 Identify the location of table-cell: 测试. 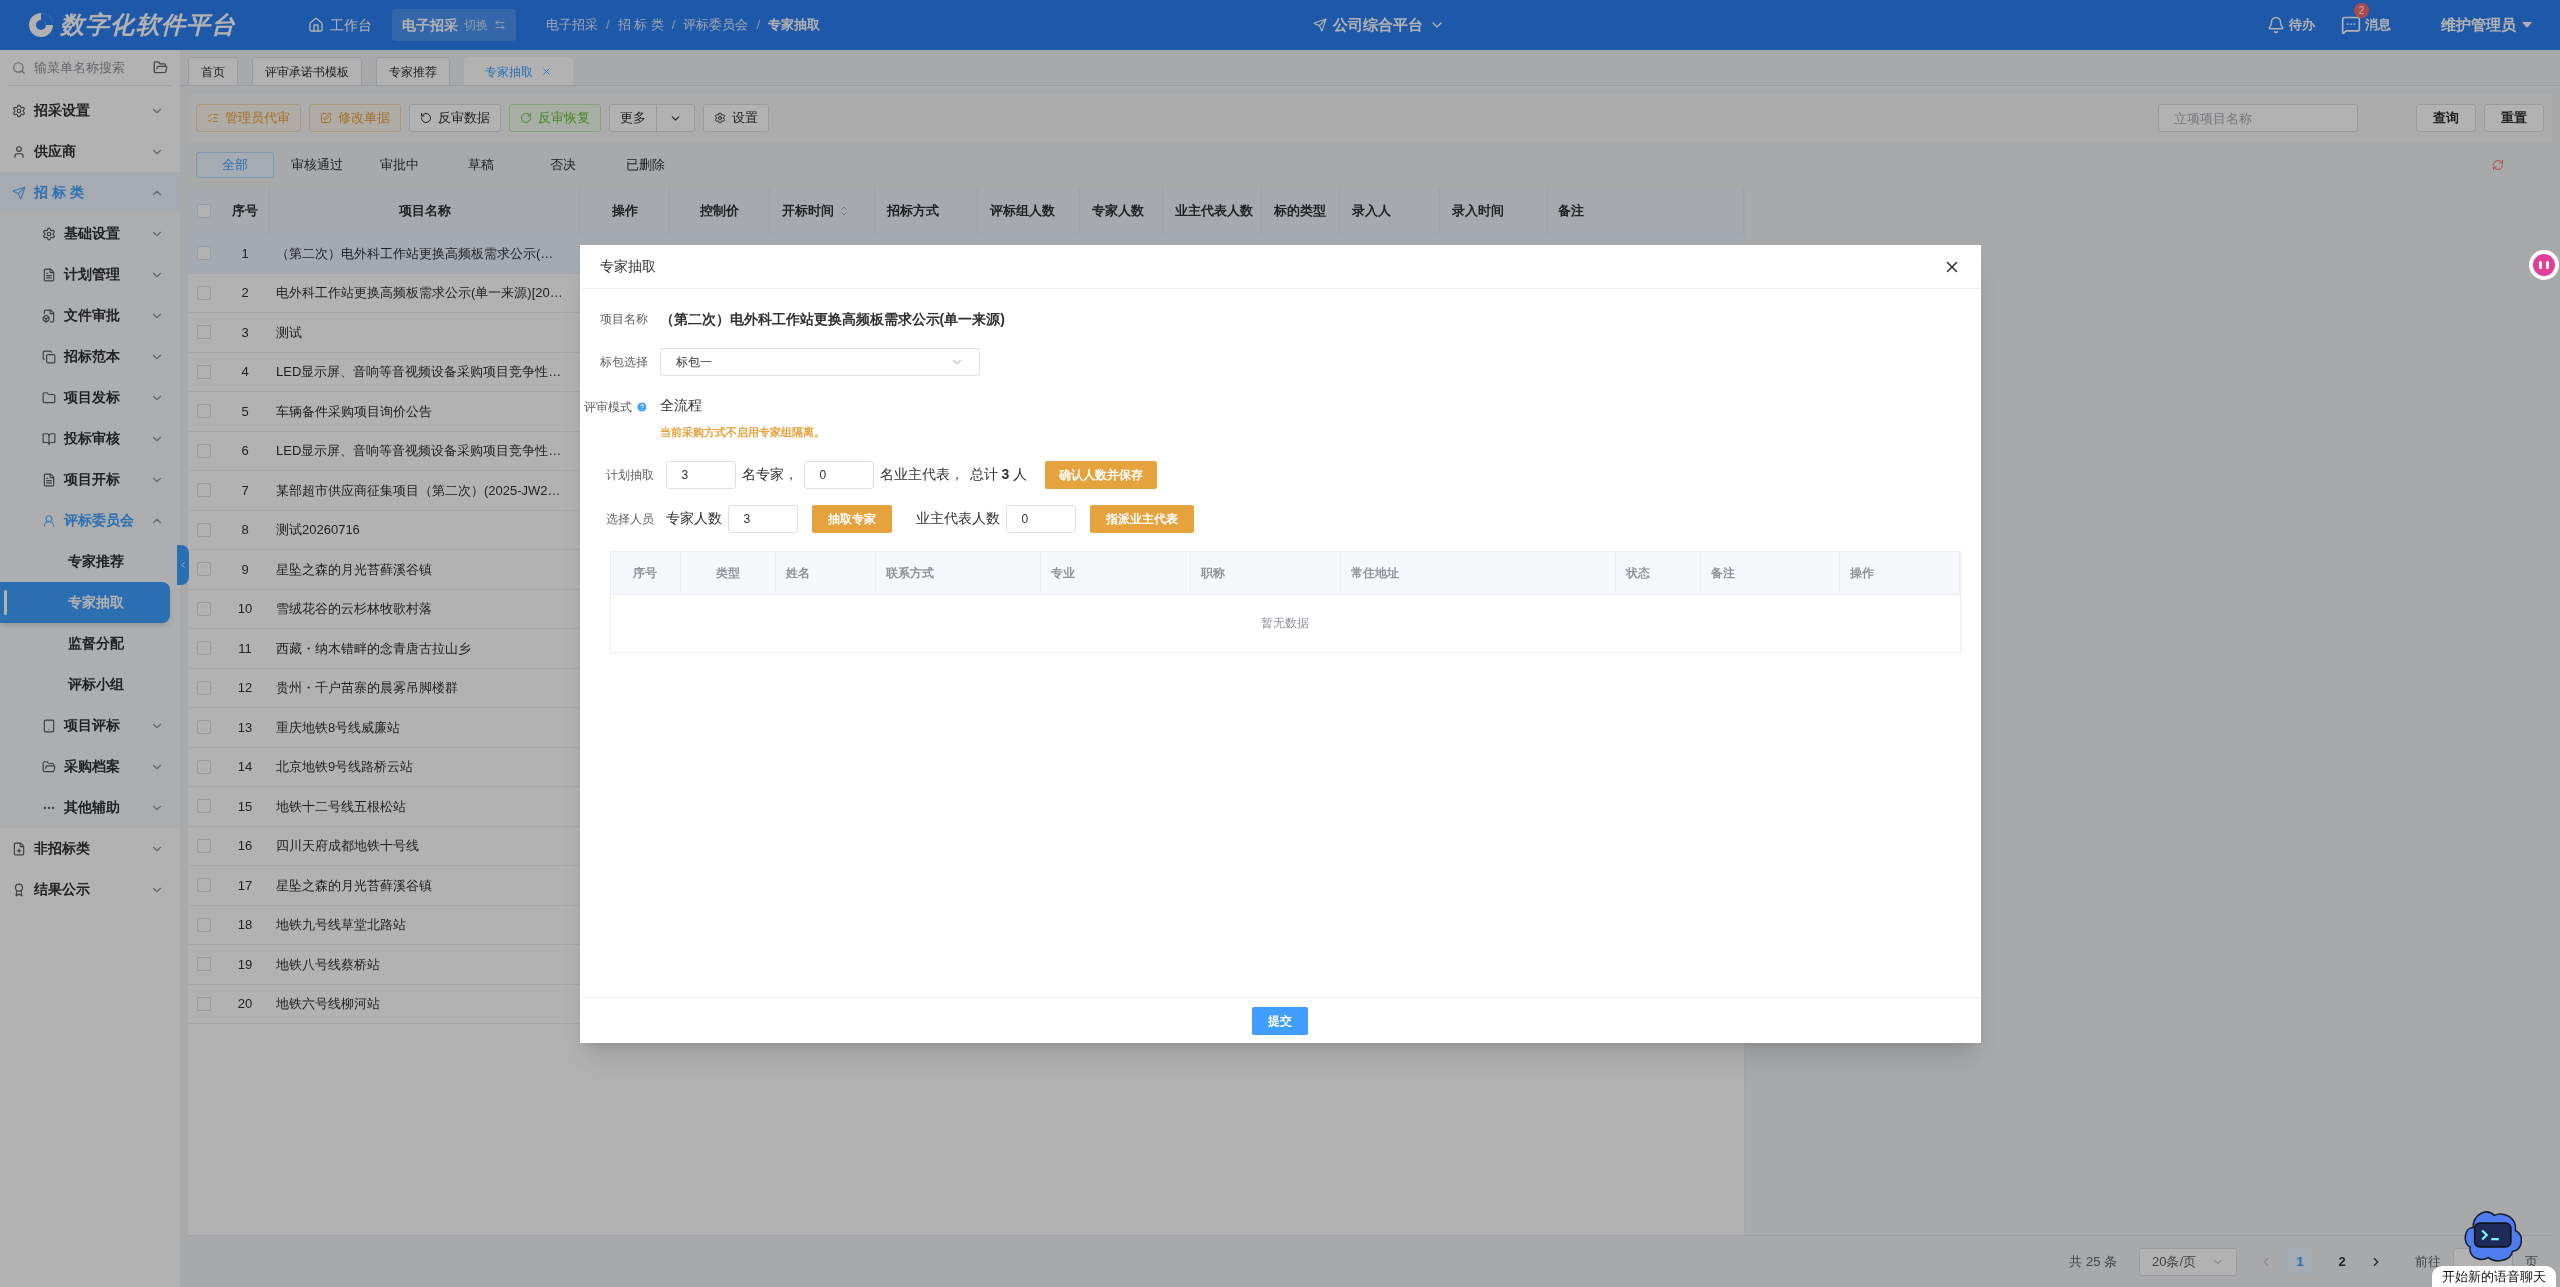
(289, 332).